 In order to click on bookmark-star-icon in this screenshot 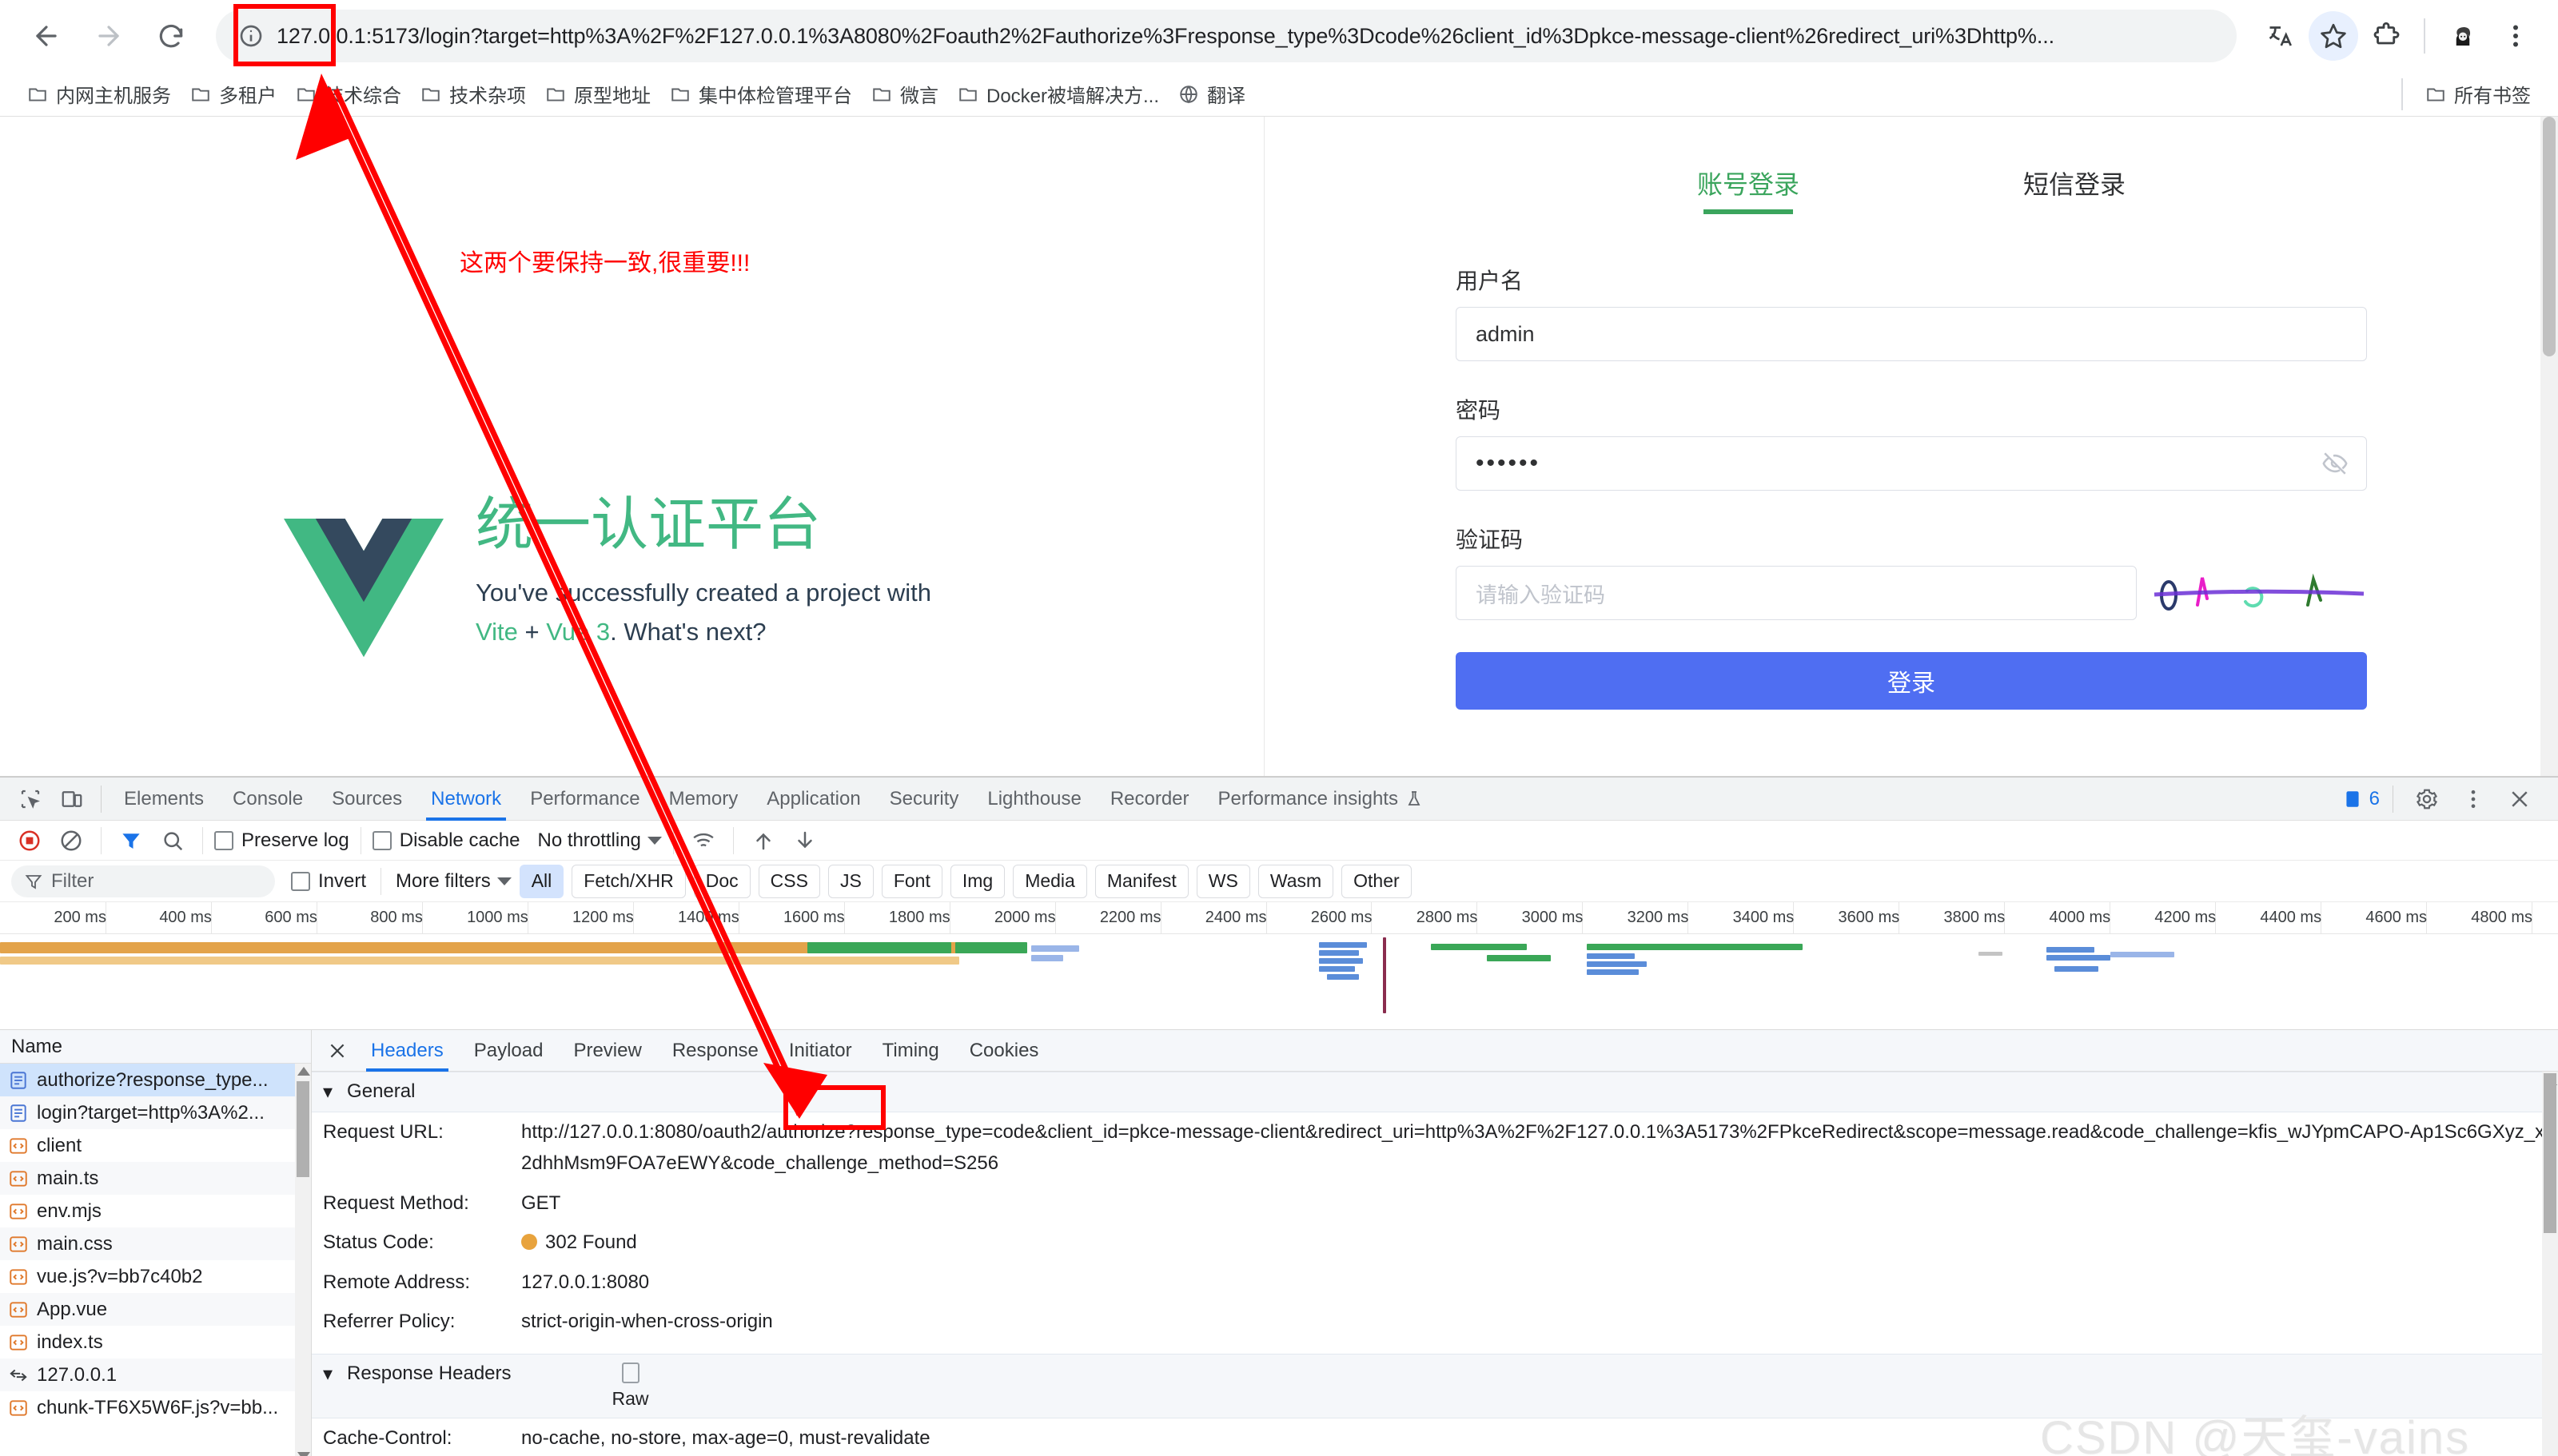, I will do `click(2333, 36)`.